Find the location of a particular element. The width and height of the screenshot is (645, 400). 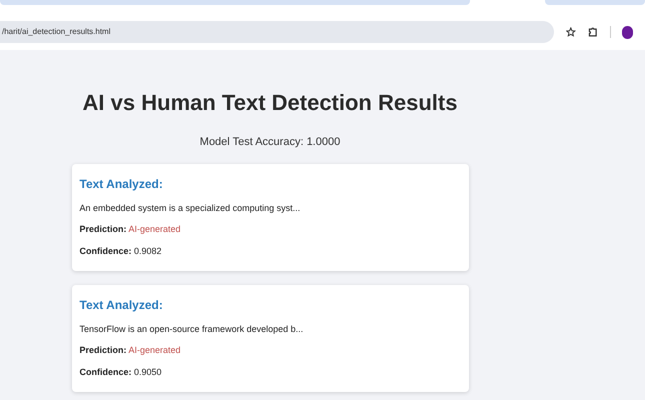

confidence-line: Confidence: 0.9082 is located at coordinates (121, 251).